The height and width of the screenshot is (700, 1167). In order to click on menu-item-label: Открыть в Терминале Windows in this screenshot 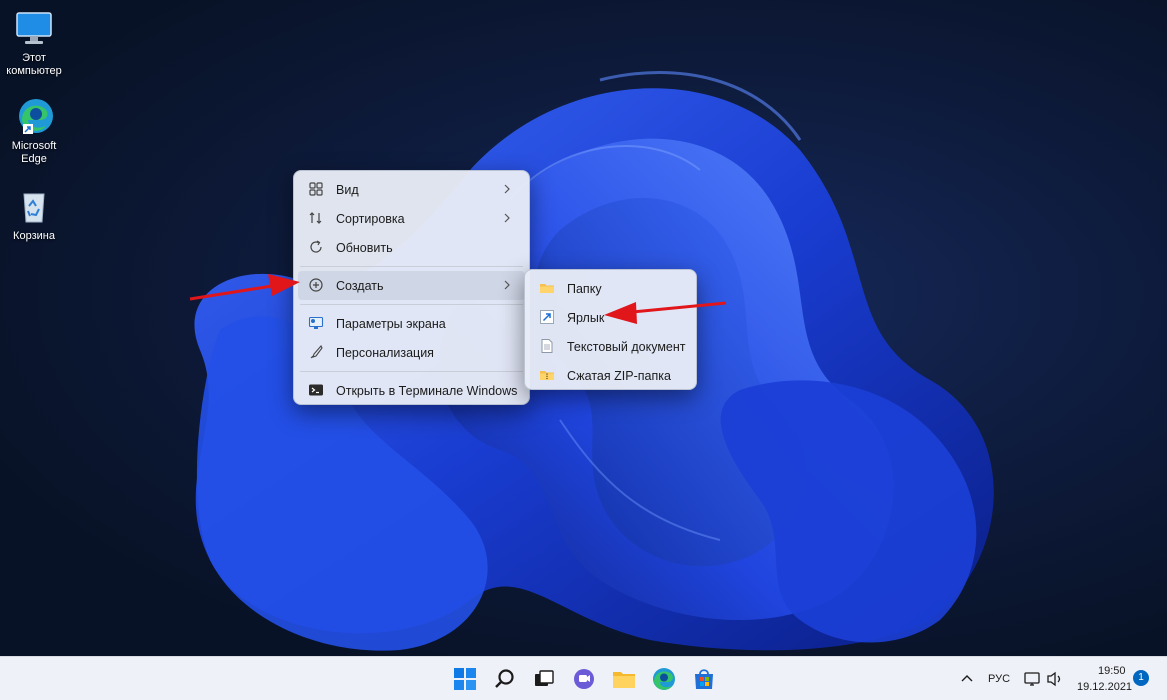, I will do `click(427, 390)`.